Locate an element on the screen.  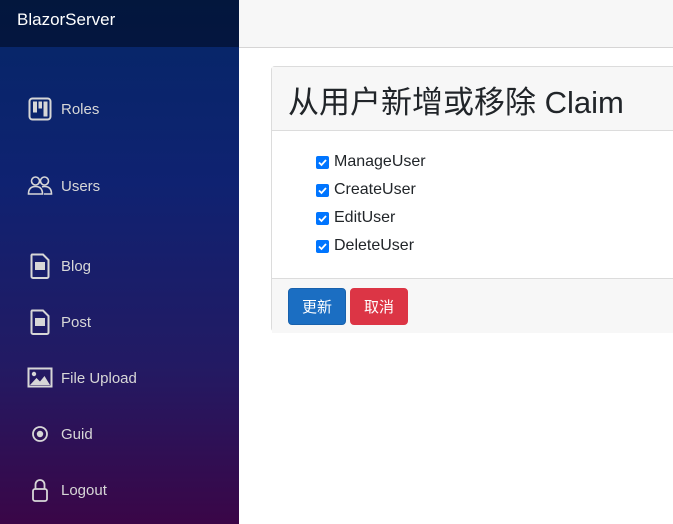
cancel-button: 取消 is located at coordinates (379, 306).